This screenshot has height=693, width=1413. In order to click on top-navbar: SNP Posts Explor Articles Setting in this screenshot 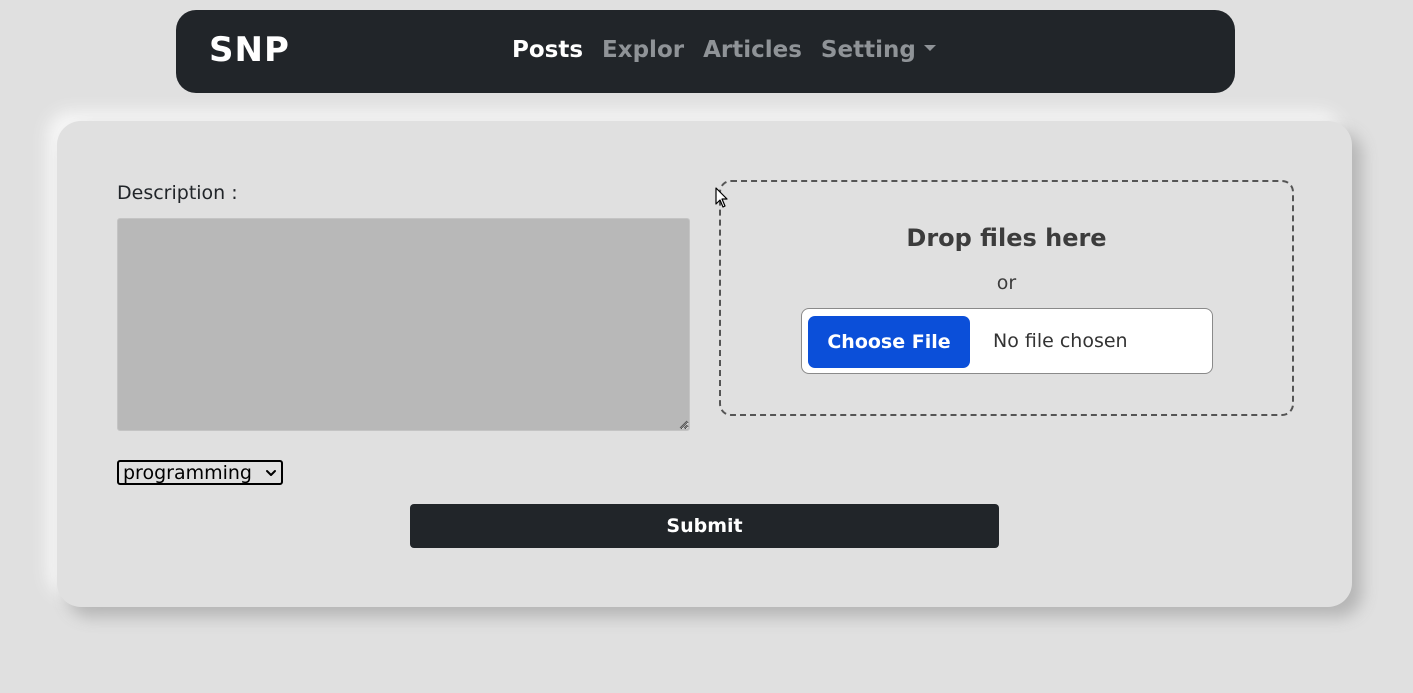, I will do `click(705, 51)`.